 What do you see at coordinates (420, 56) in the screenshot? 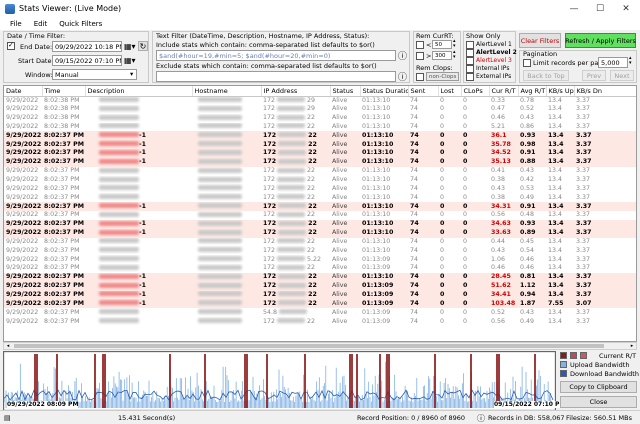
I see `gt-checkbox` at bounding box center [420, 56].